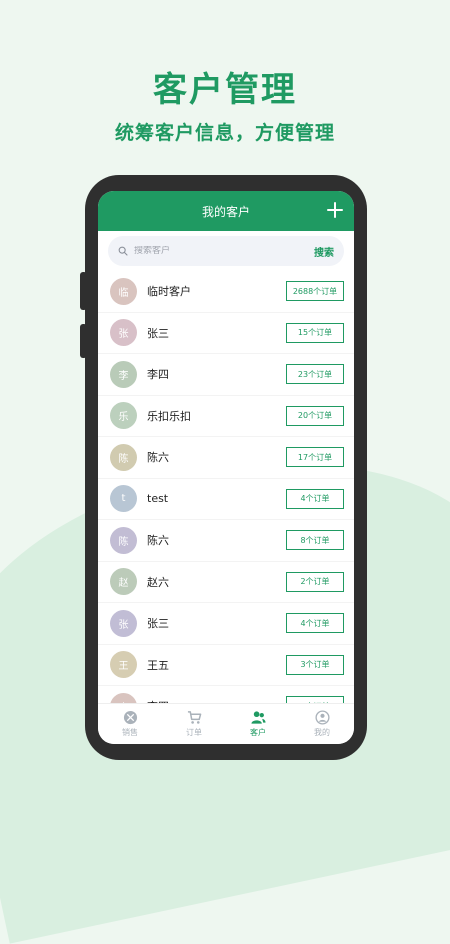 The image size is (450, 944). Describe the element at coordinates (158, 375) in the screenshot. I see `customer-name: 李四` at that location.